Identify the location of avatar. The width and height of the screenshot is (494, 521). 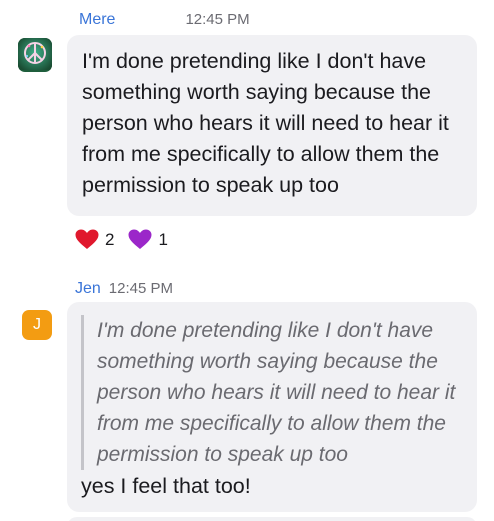
(35, 55).